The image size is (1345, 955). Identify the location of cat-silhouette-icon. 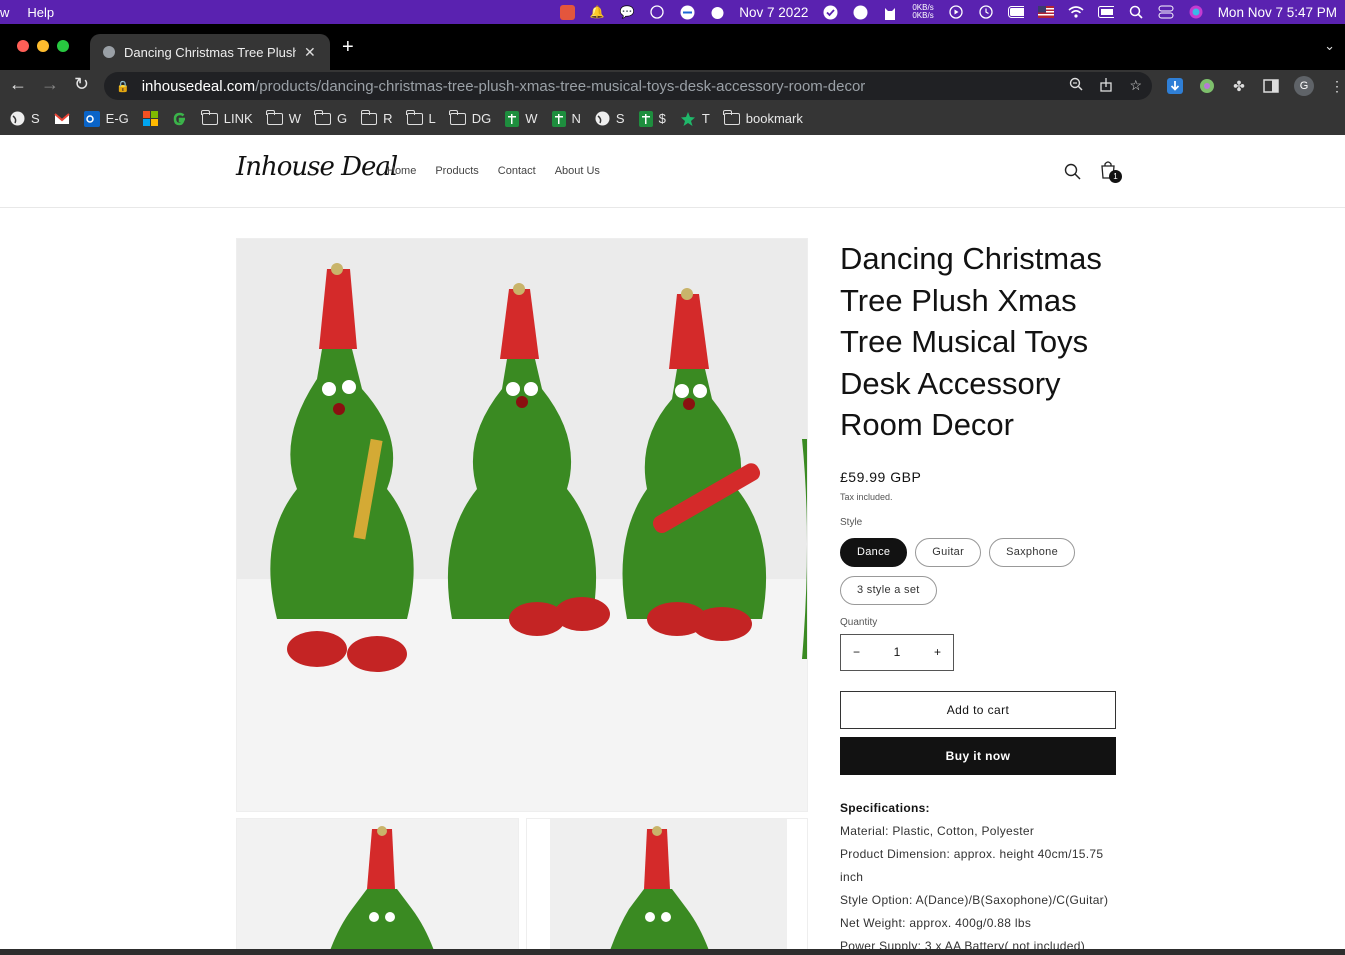
(890, 12).